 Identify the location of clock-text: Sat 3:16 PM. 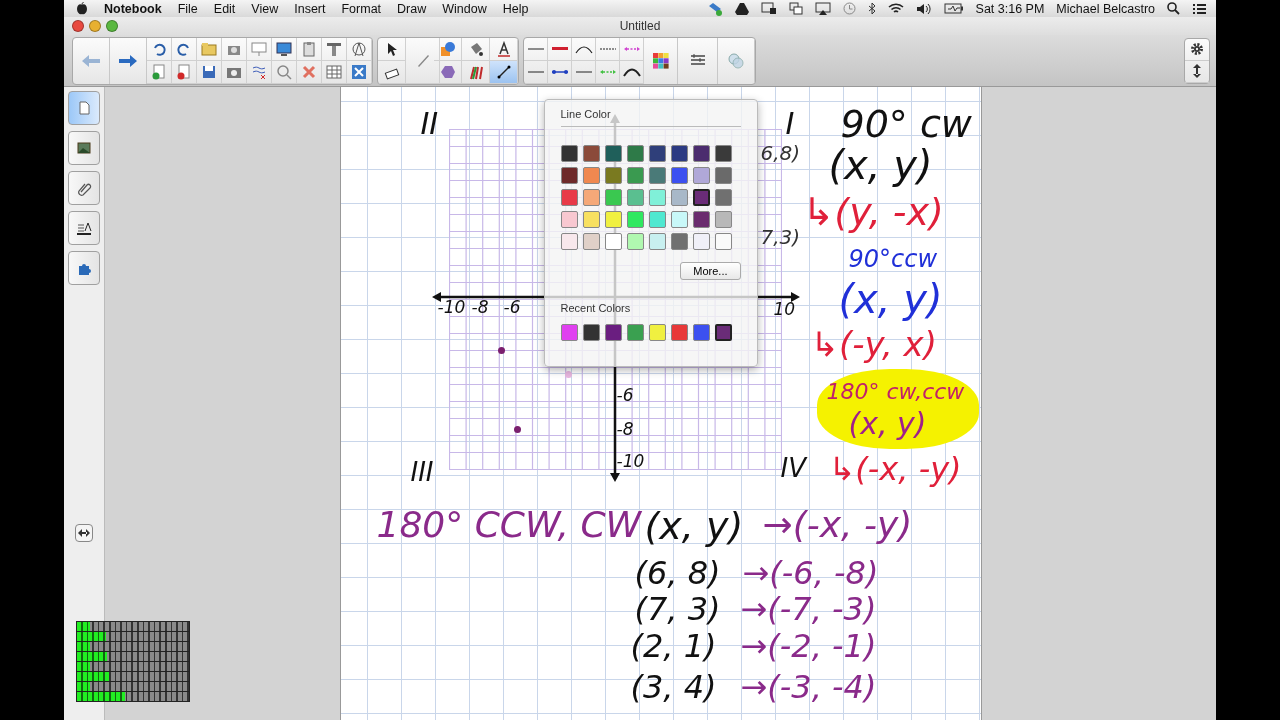
(1010, 8).